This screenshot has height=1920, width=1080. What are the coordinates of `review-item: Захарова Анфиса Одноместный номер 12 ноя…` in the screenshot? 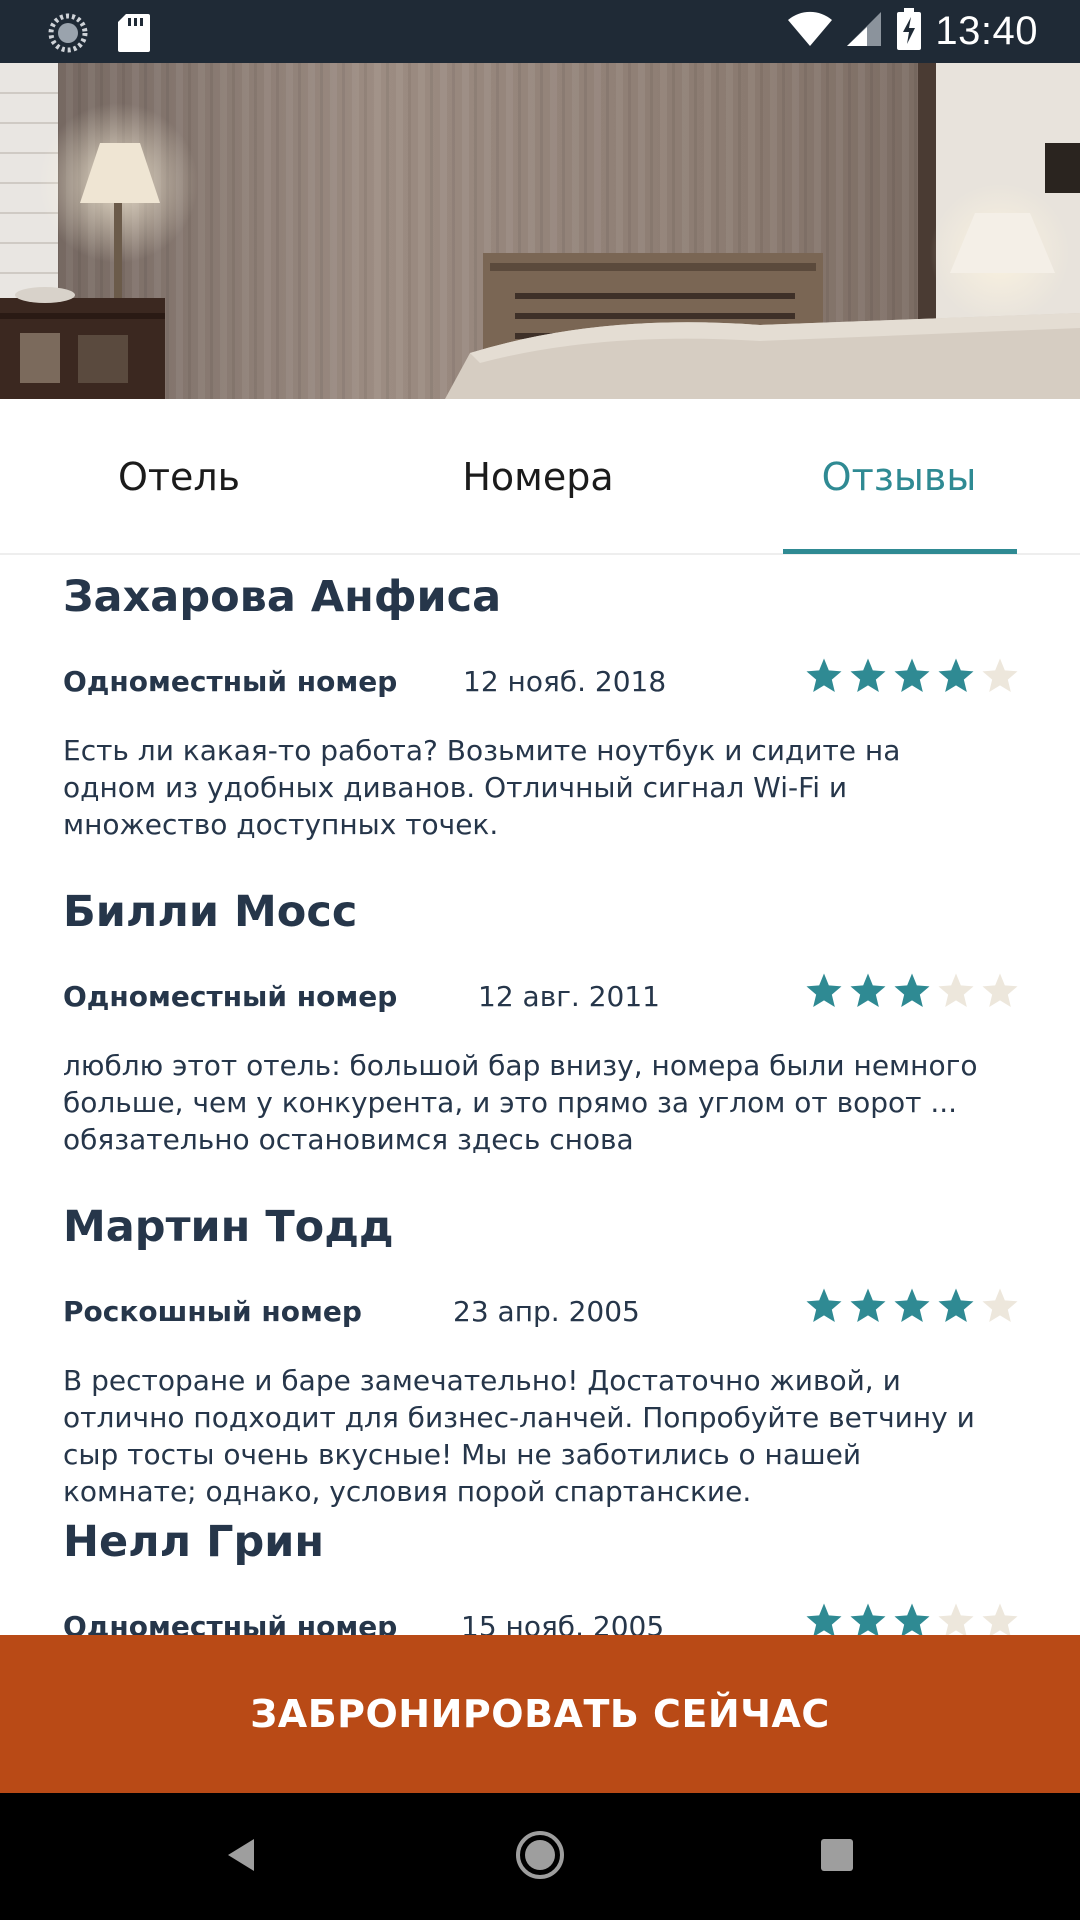 It's located at (543, 722).